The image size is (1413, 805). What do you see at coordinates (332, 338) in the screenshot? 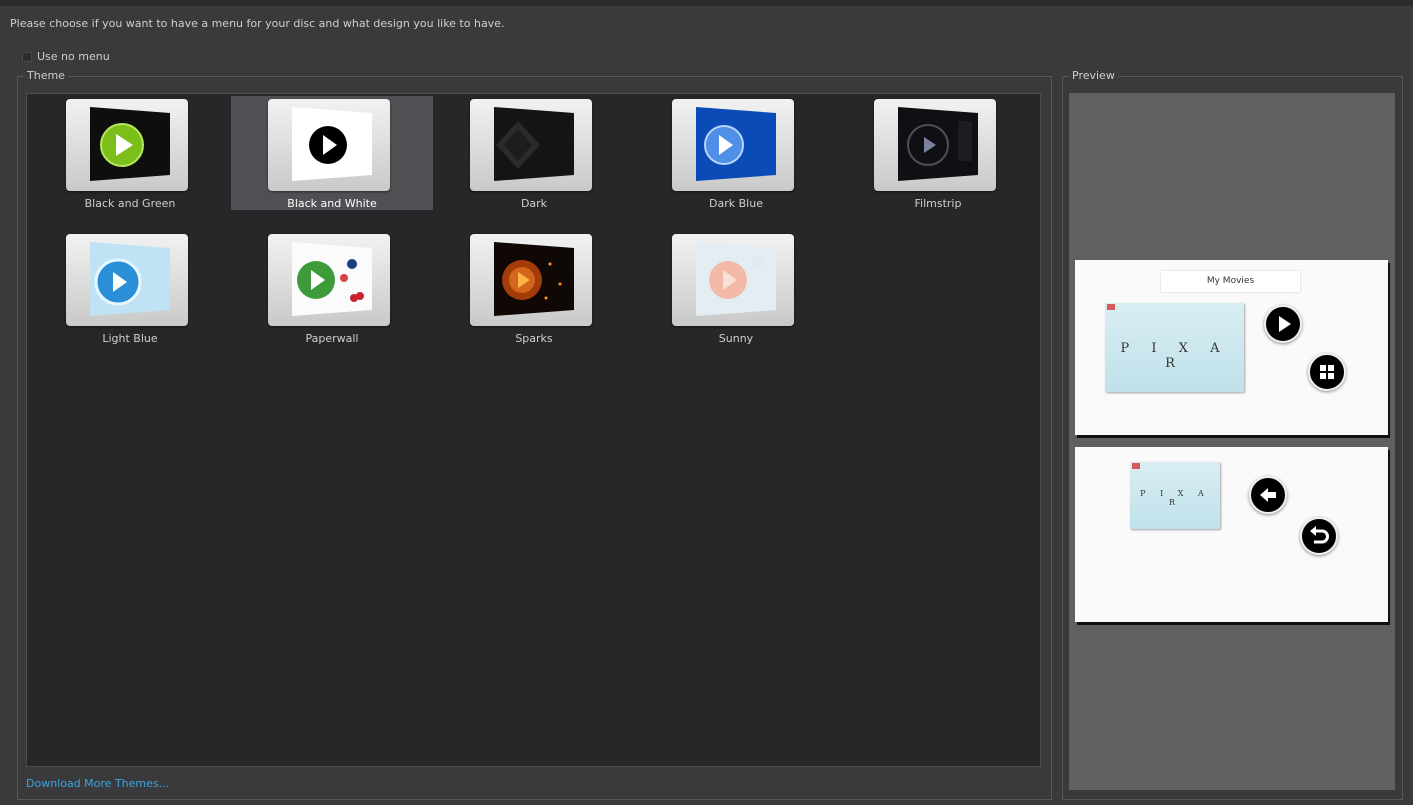
I see `theme-label: Paperwall` at bounding box center [332, 338].